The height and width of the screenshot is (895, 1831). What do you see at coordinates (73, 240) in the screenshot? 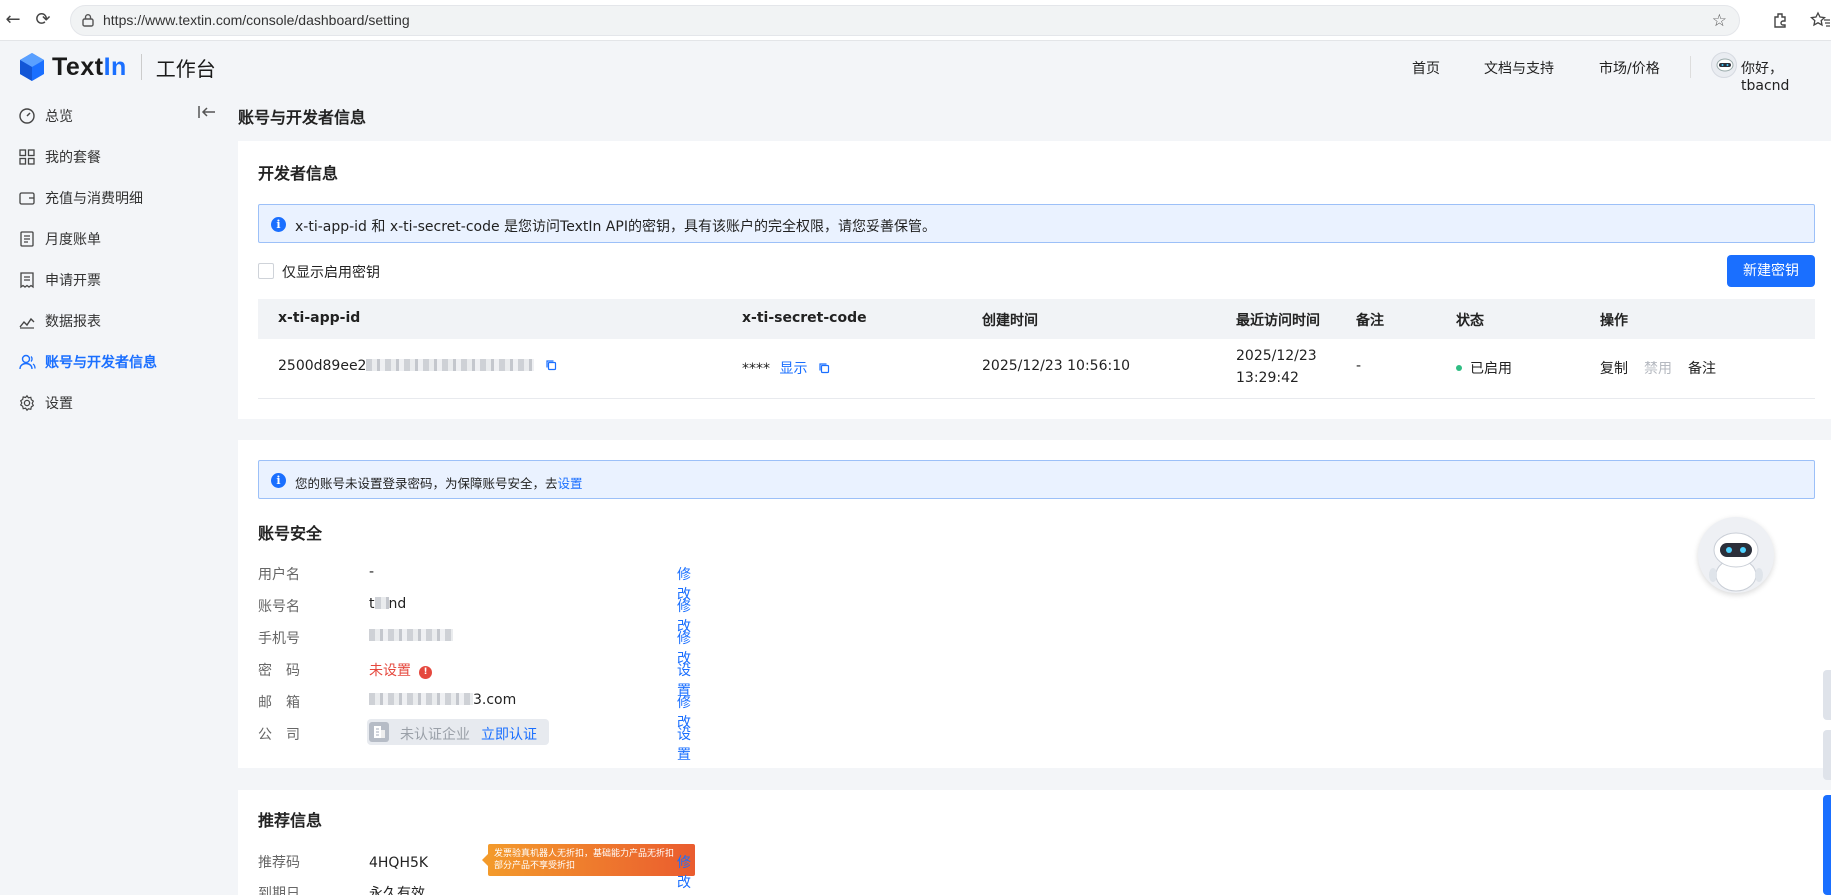
I see `sidebar-item-label: 月度账单` at bounding box center [73, 240].